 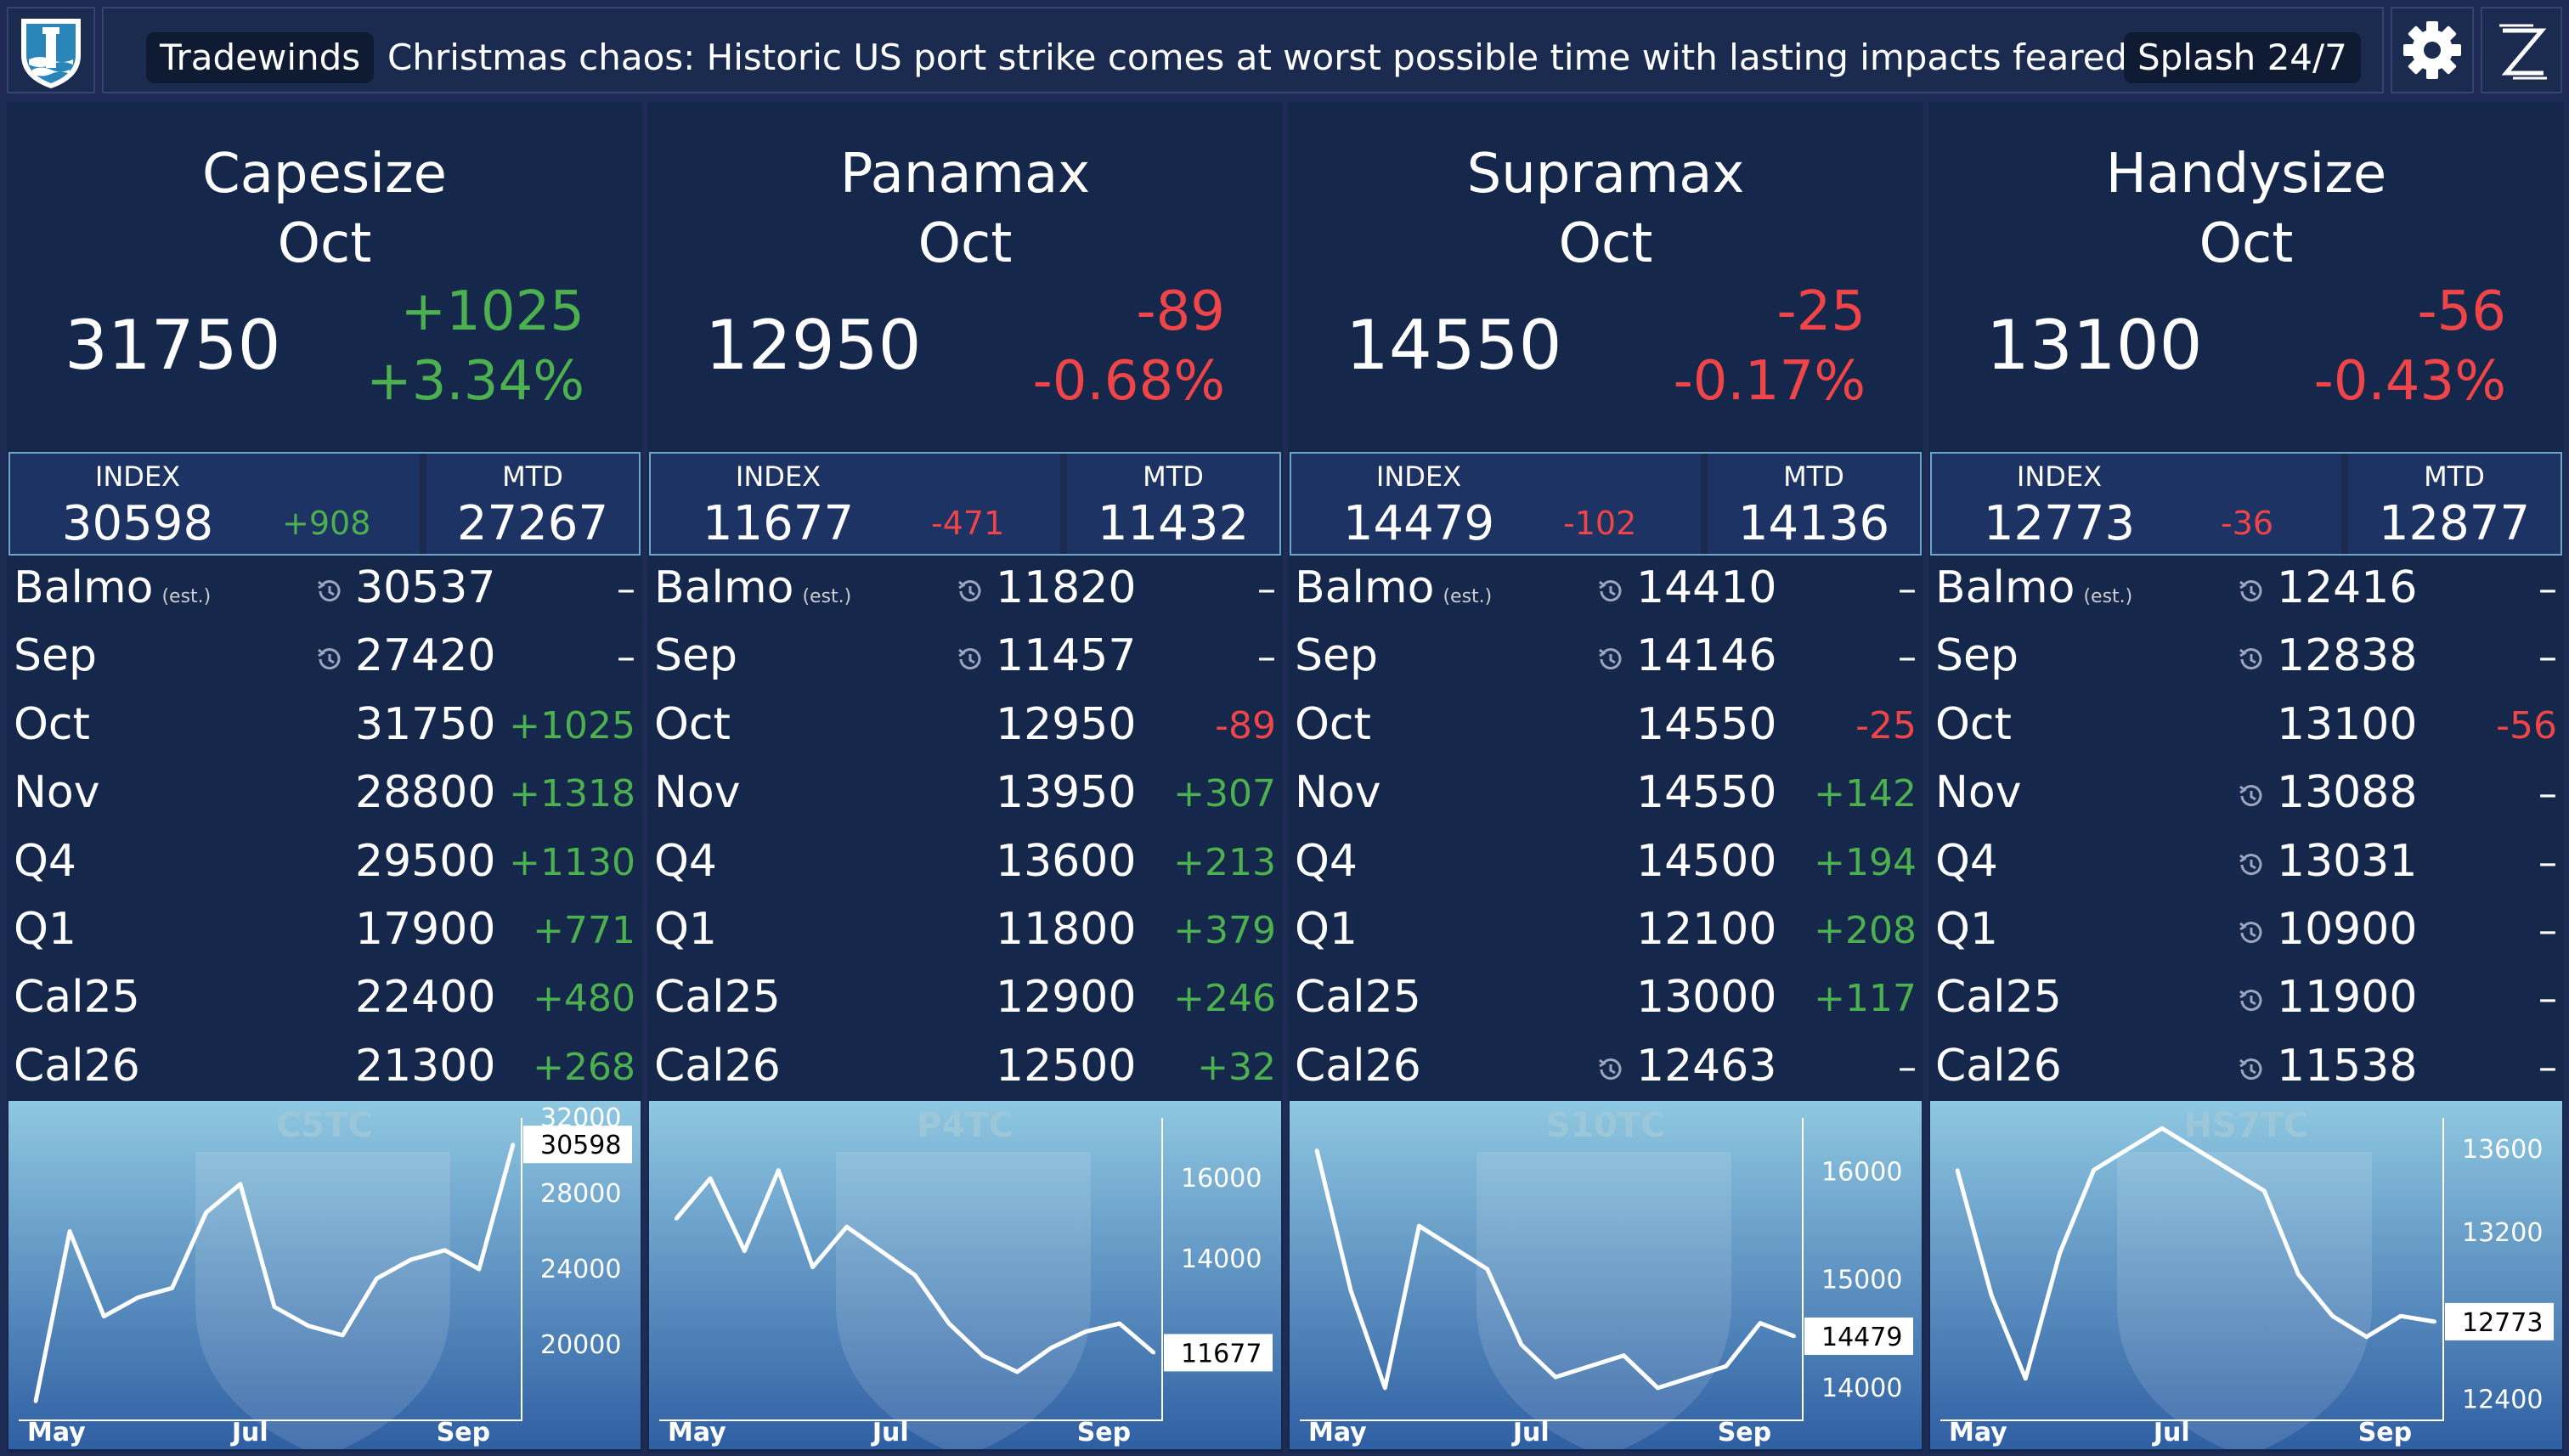 I want to click on table-row: Nov 13088 –, so click(x=2246, y=796).